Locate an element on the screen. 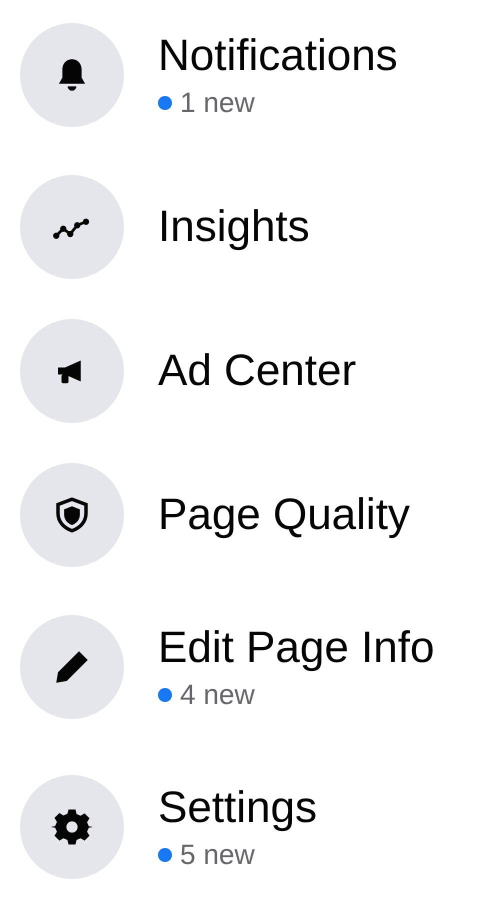 This screenshot has width=480, height=904. menu-item: Page Quality is located at coordinates (250, 515).